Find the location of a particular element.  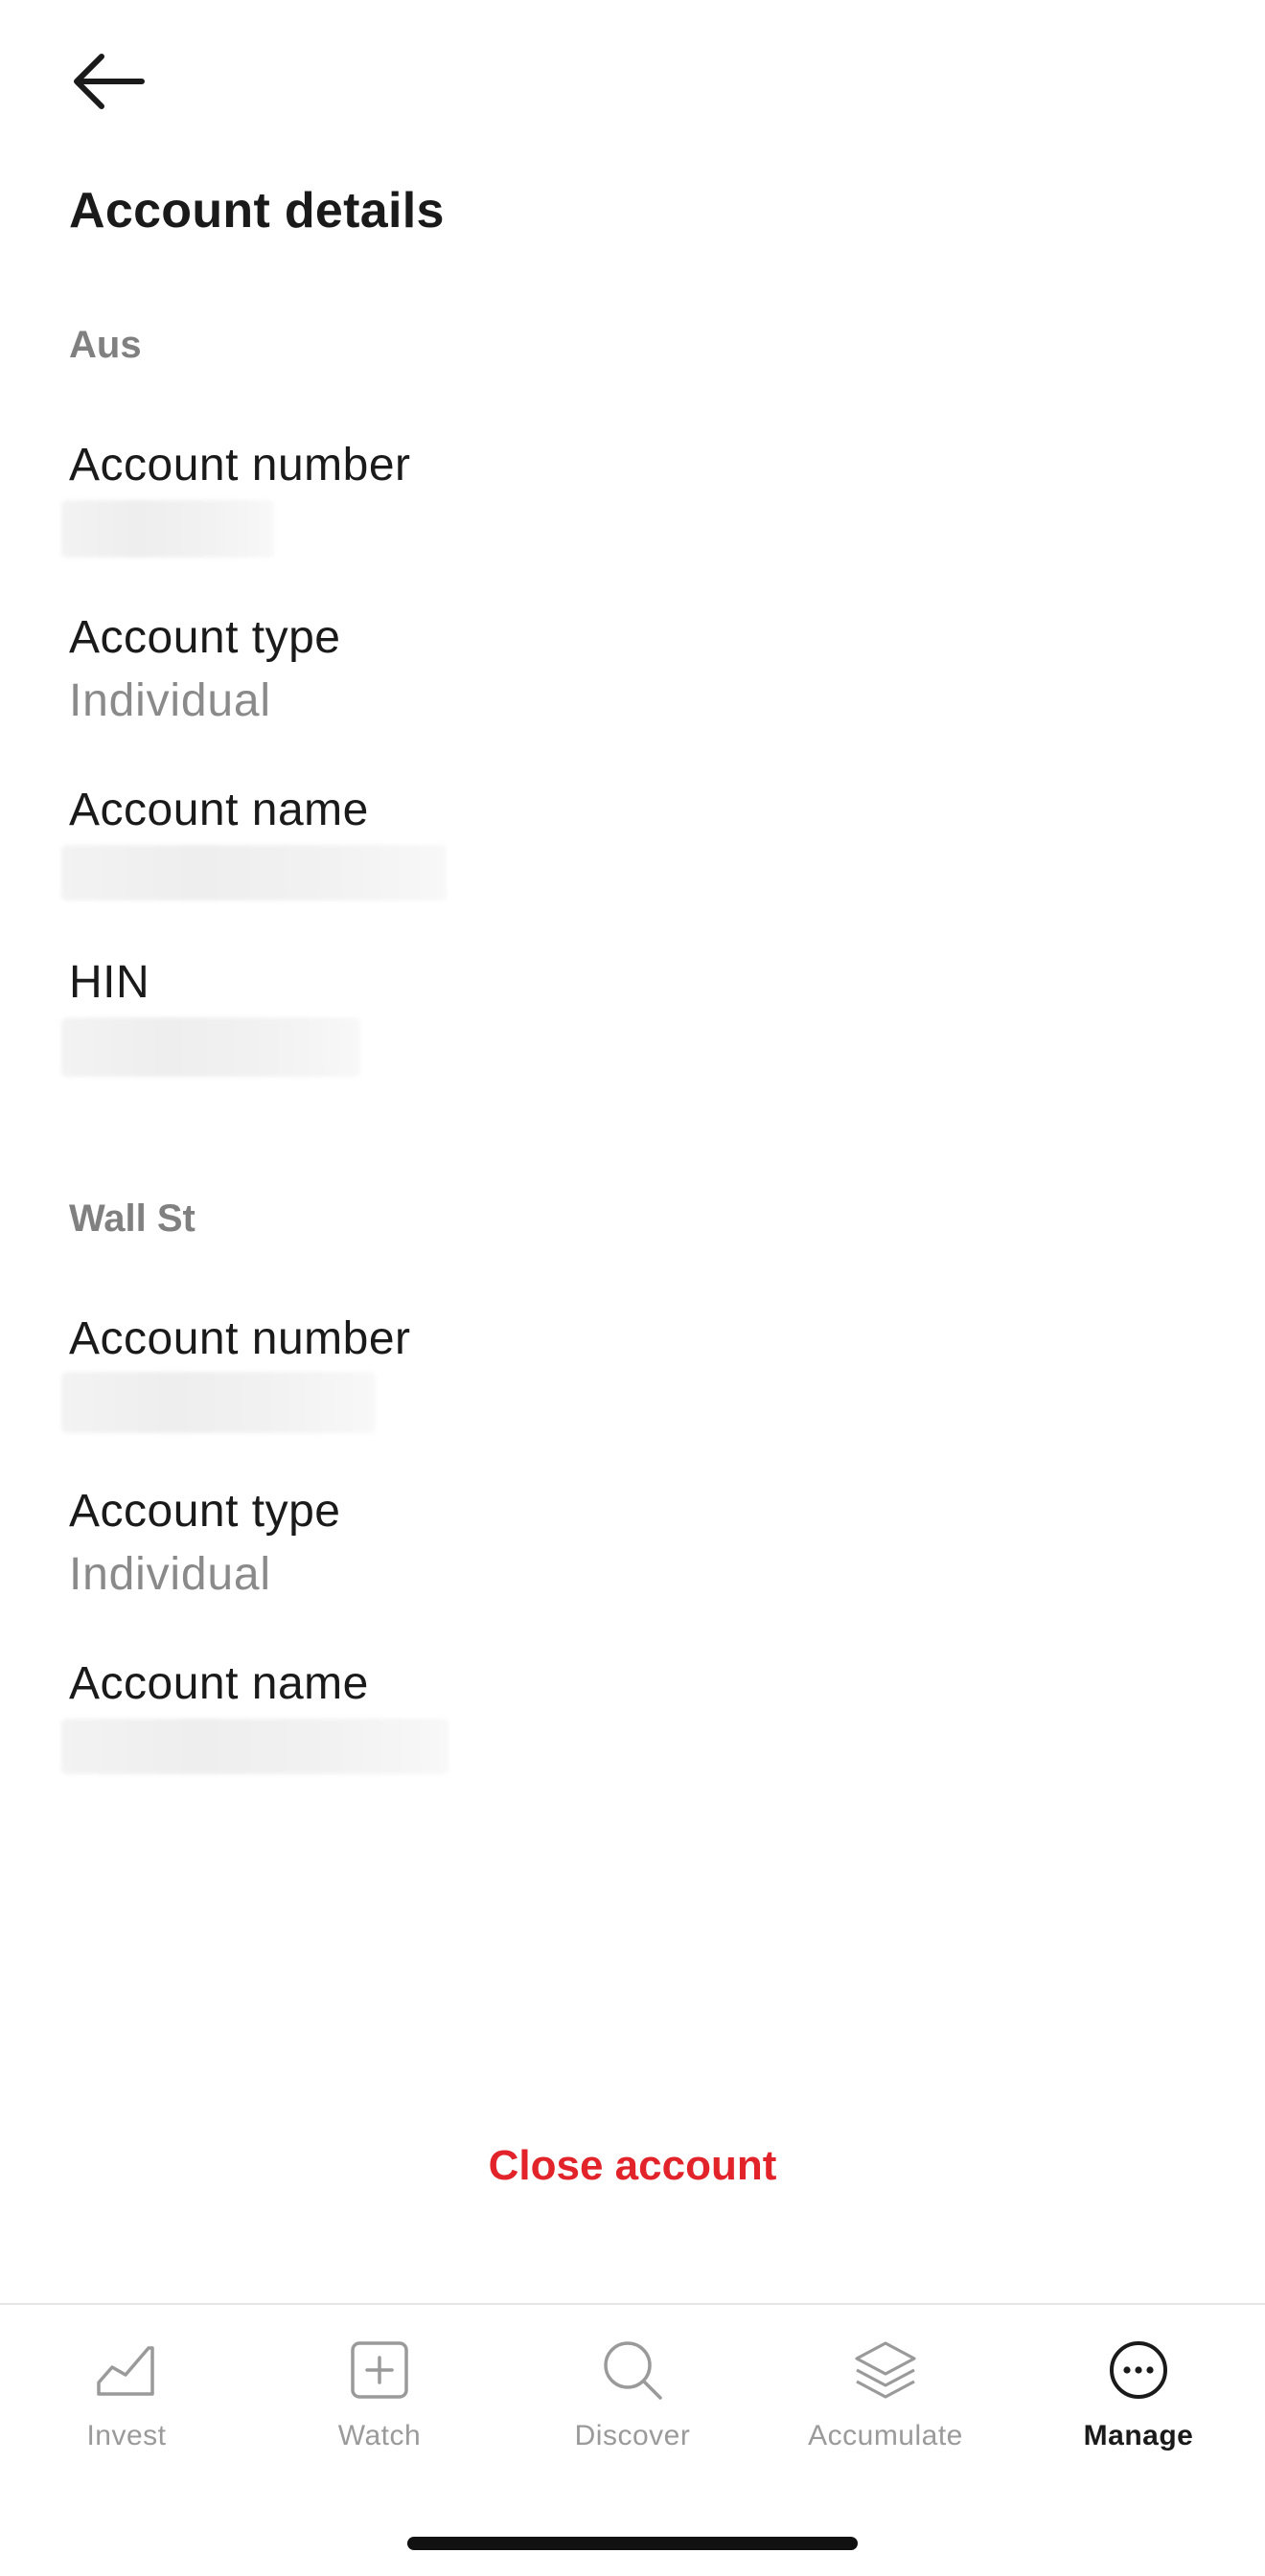

tab-accumulate-label: Accumulate is located at coordinates (885, 2436).